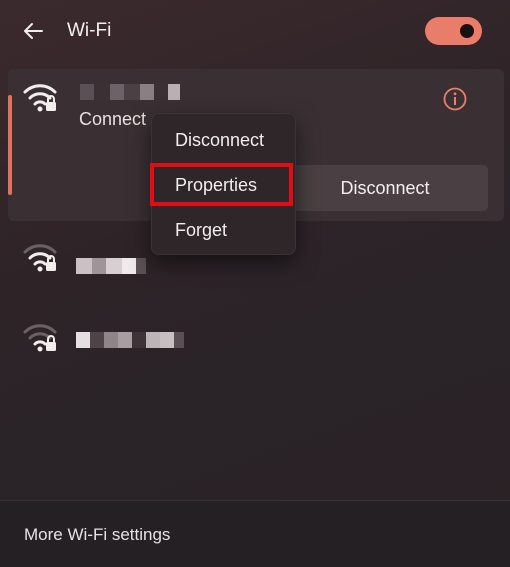 Image resolution: width=510 pixels, height=567 pixels. I want to click on header-bar: Wi-Fi, so click(255, 31).